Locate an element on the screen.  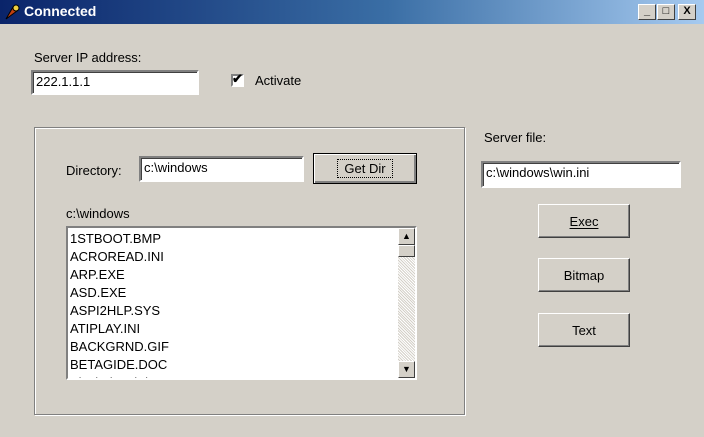
server-file-input is located at coordinates (581, 172).